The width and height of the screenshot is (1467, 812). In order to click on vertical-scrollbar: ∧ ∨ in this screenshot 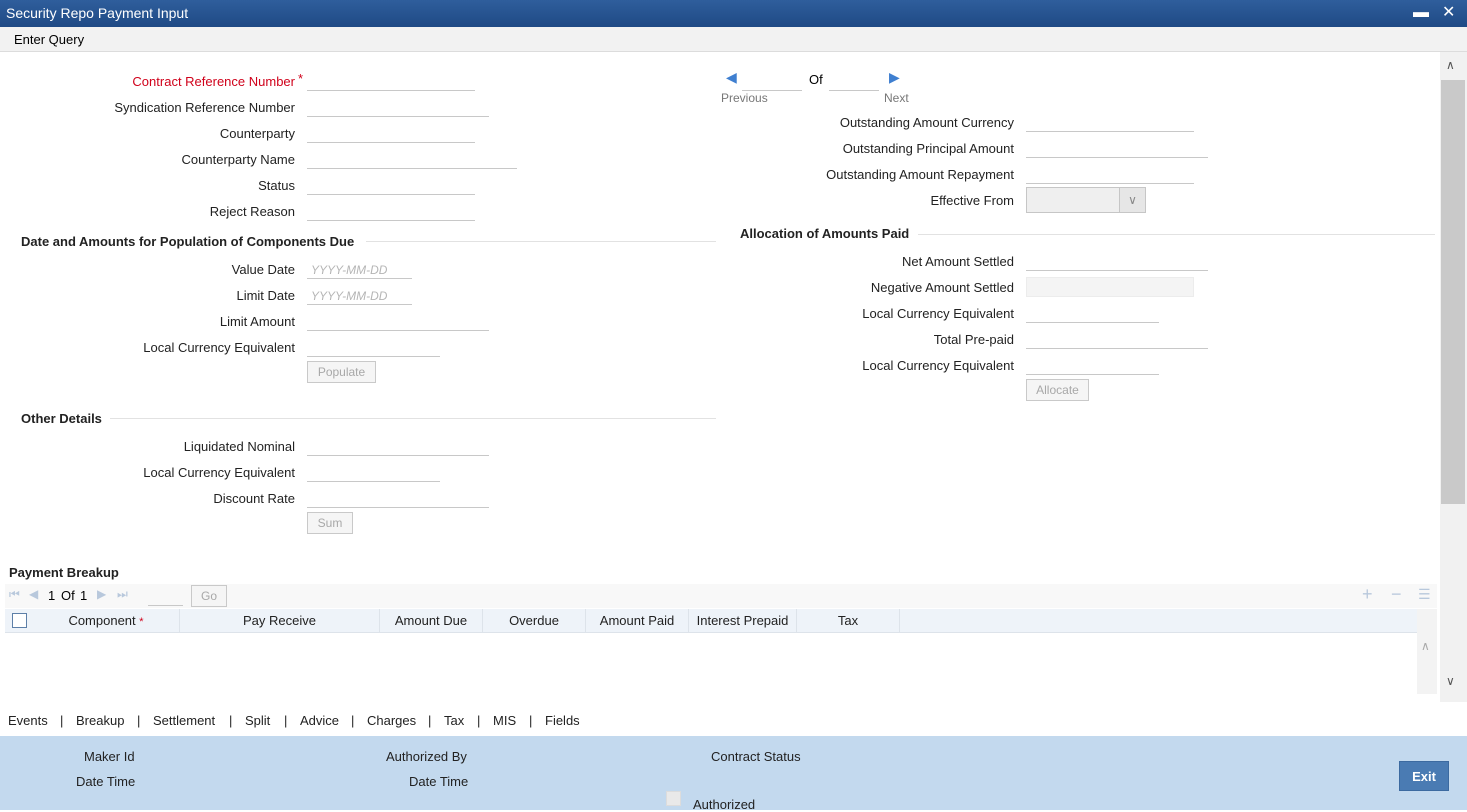, I will do `click(1453, 377)`.